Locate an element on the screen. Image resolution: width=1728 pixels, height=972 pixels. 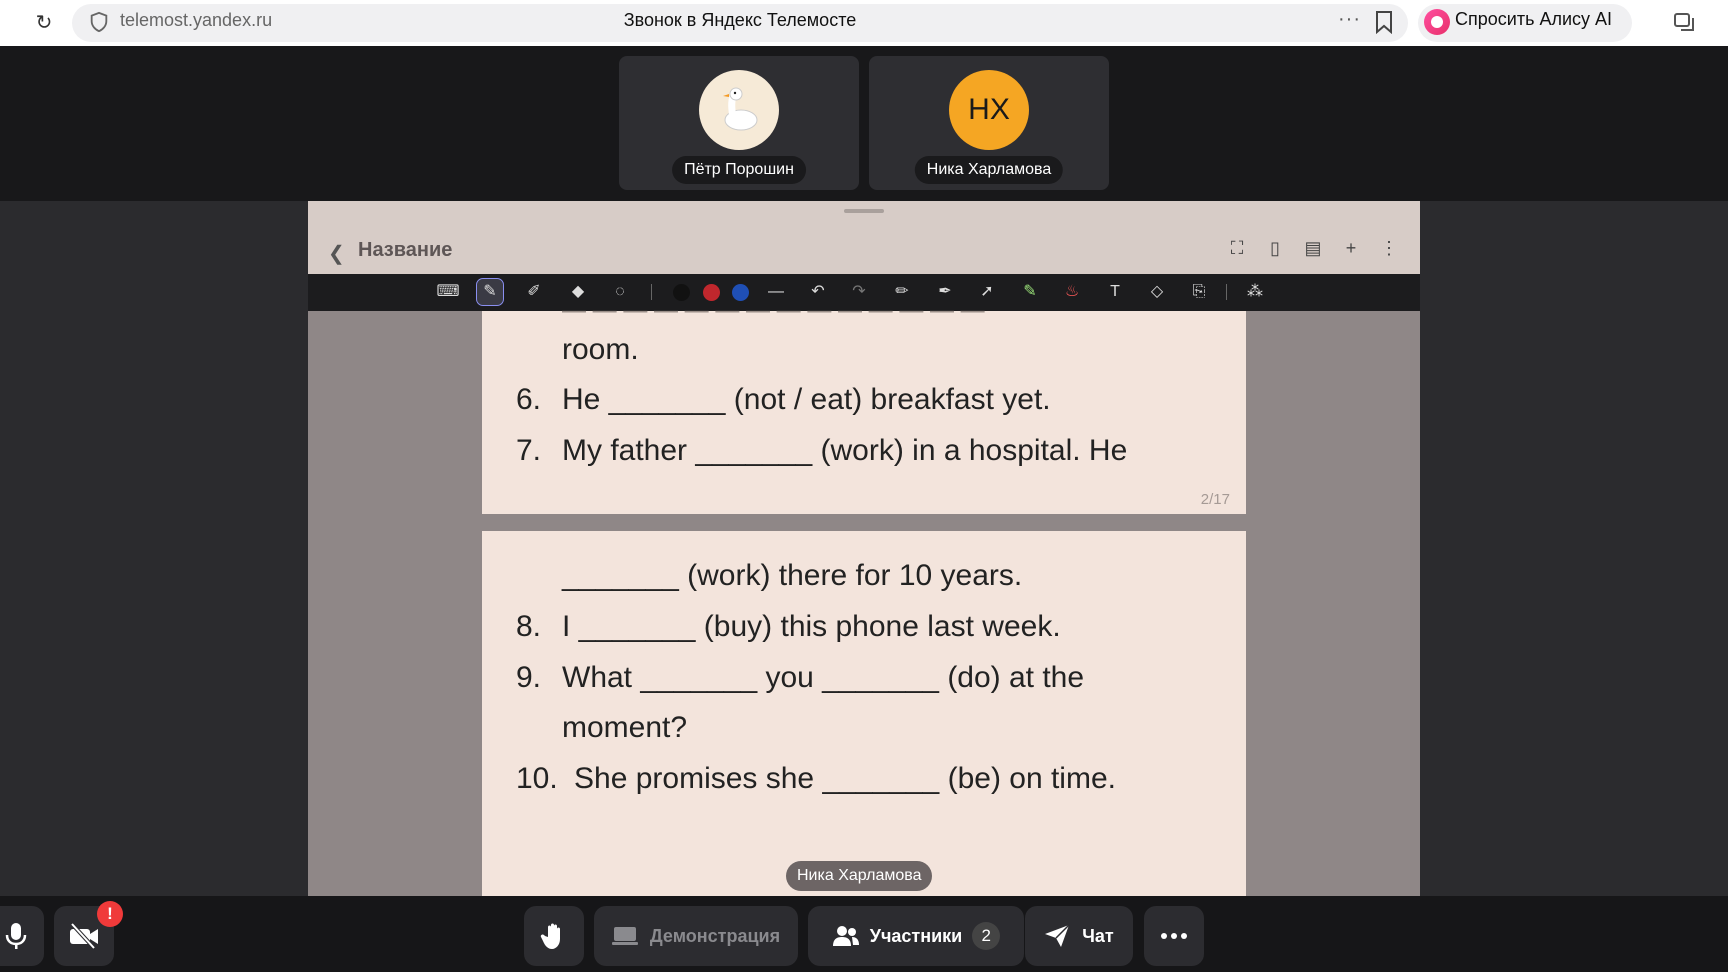
call-controls: Демонстрация Участники 2 Чат is located at coordinates (864, 934).